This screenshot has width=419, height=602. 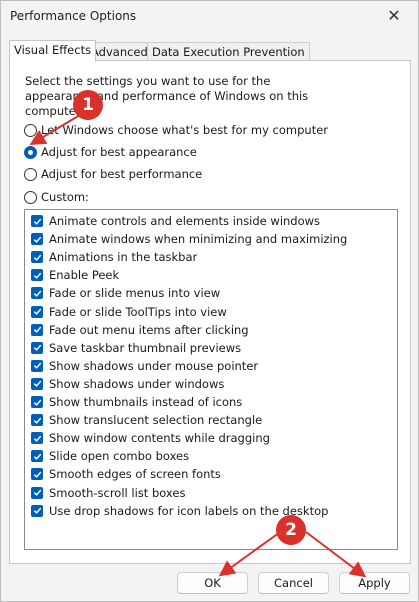 I want to click on effect-item: Show window contents while dragging, so click(x=150, y=438).